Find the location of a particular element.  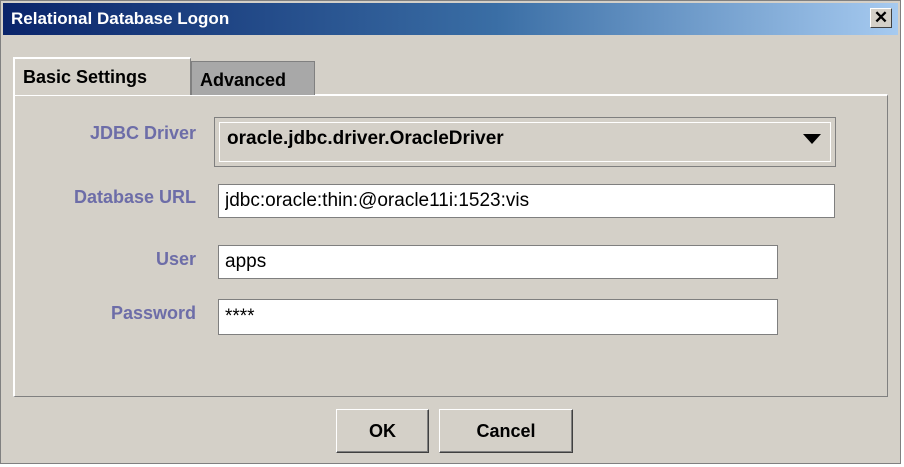

database-url-field is located at coordinates (526, 201).